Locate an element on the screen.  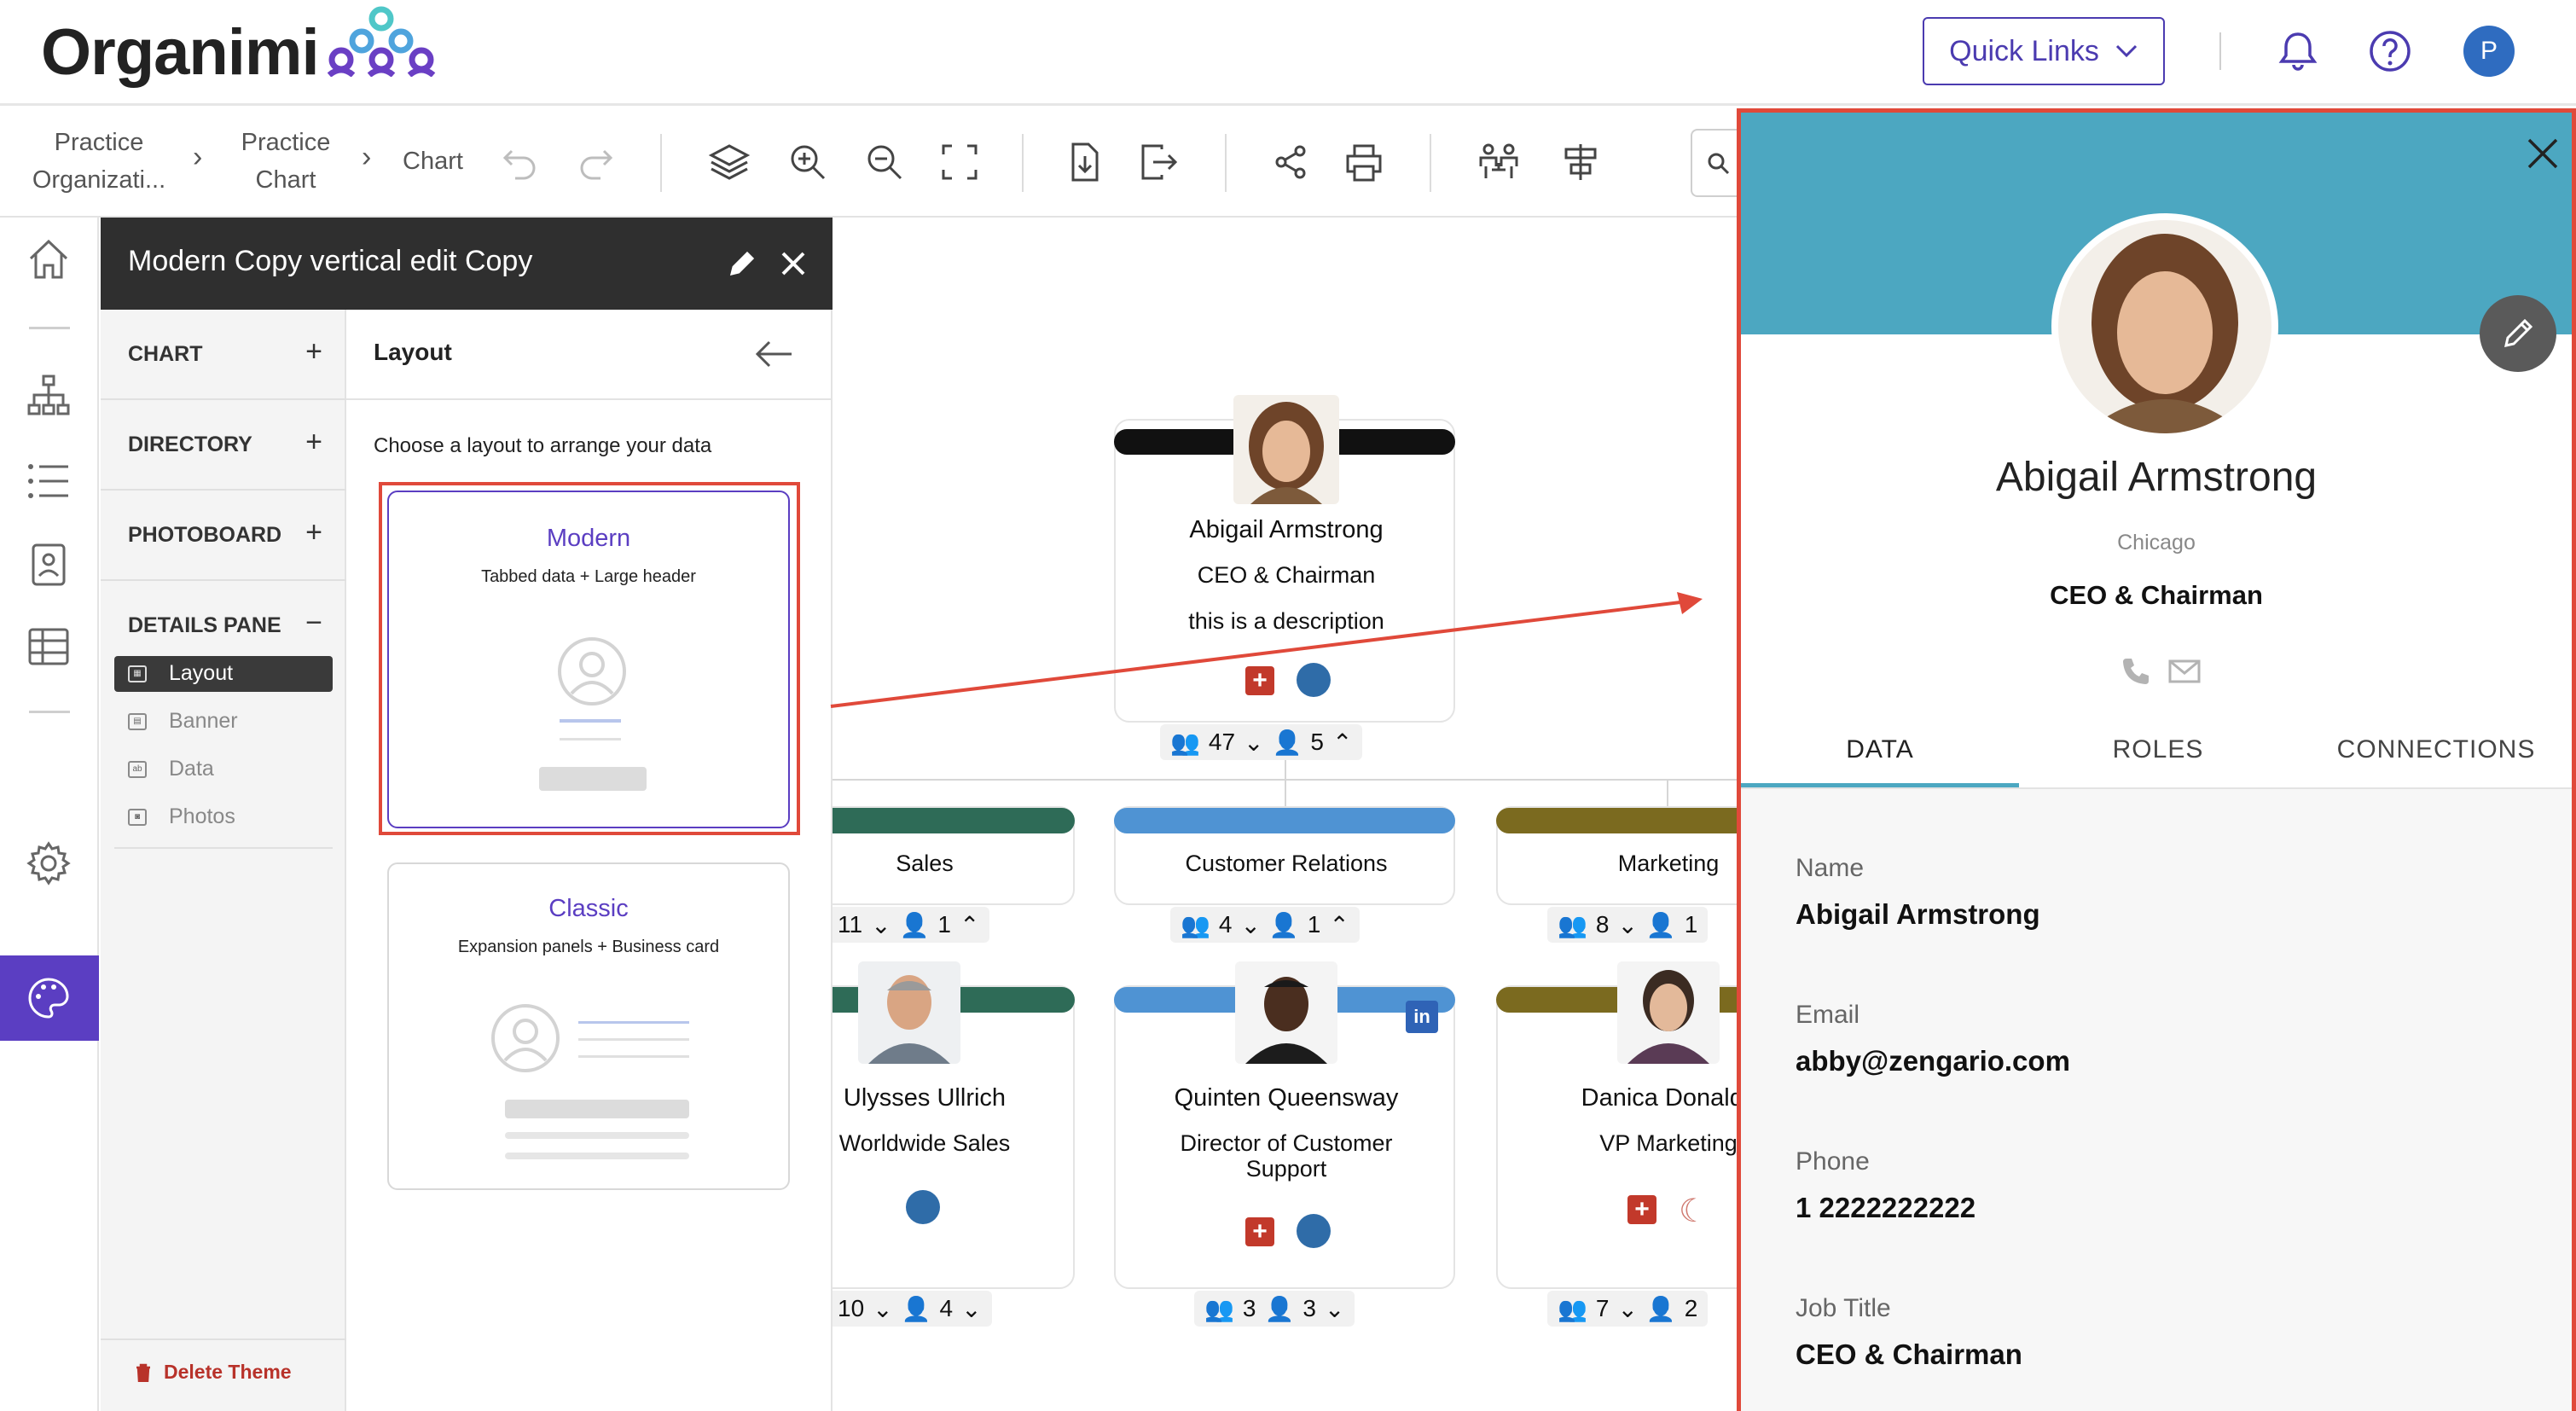
person-count-pill: 👥 7 ⌄ 👤 2 is located at coordinates (1628, 1309).